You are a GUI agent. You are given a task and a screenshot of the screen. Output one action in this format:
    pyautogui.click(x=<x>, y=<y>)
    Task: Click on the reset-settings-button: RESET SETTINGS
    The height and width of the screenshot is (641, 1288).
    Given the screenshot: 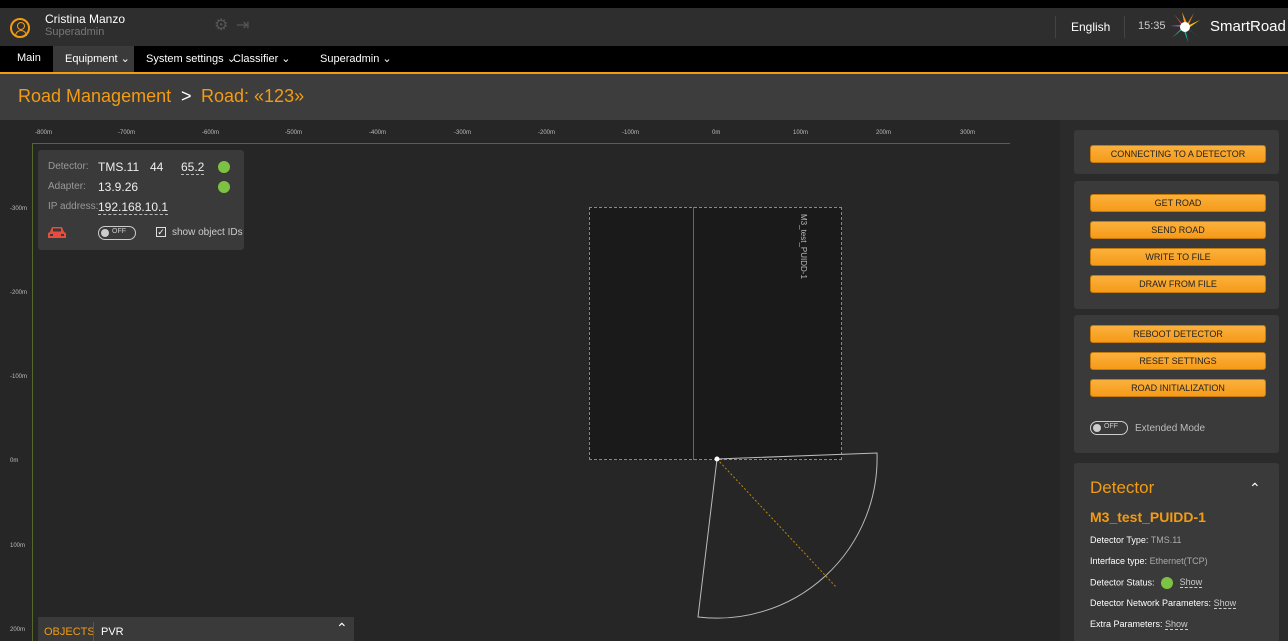 What is the action you would take?
    pyautogui.click(x=1178, y=361)
    